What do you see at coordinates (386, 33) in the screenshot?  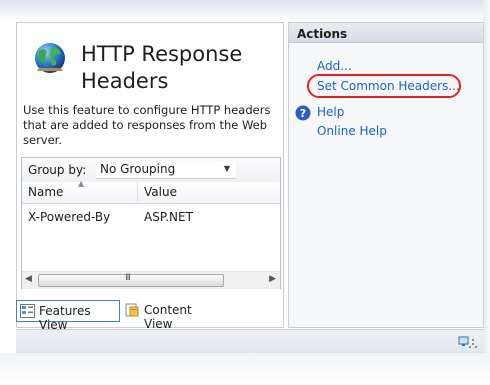 I see `actions-header: Actions` at bounding box center [386, 33].